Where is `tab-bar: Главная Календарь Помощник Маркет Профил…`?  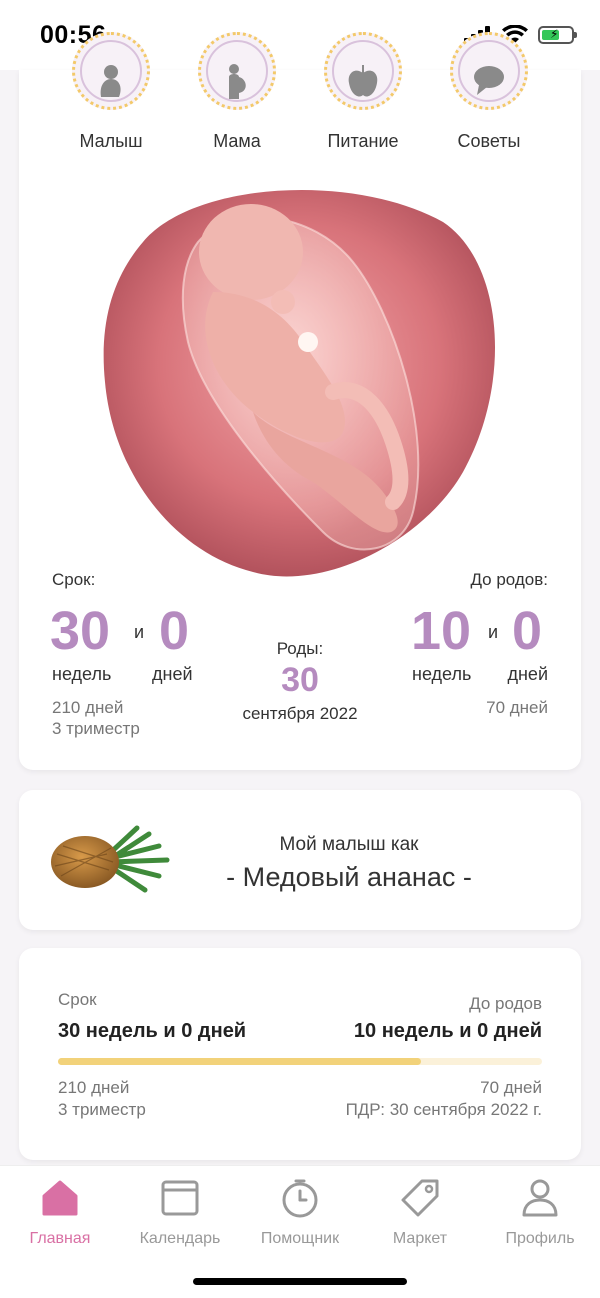
tab-bar: Главная Календарь Помощник Маркет Профил… is located at coordinates (300, 1231).